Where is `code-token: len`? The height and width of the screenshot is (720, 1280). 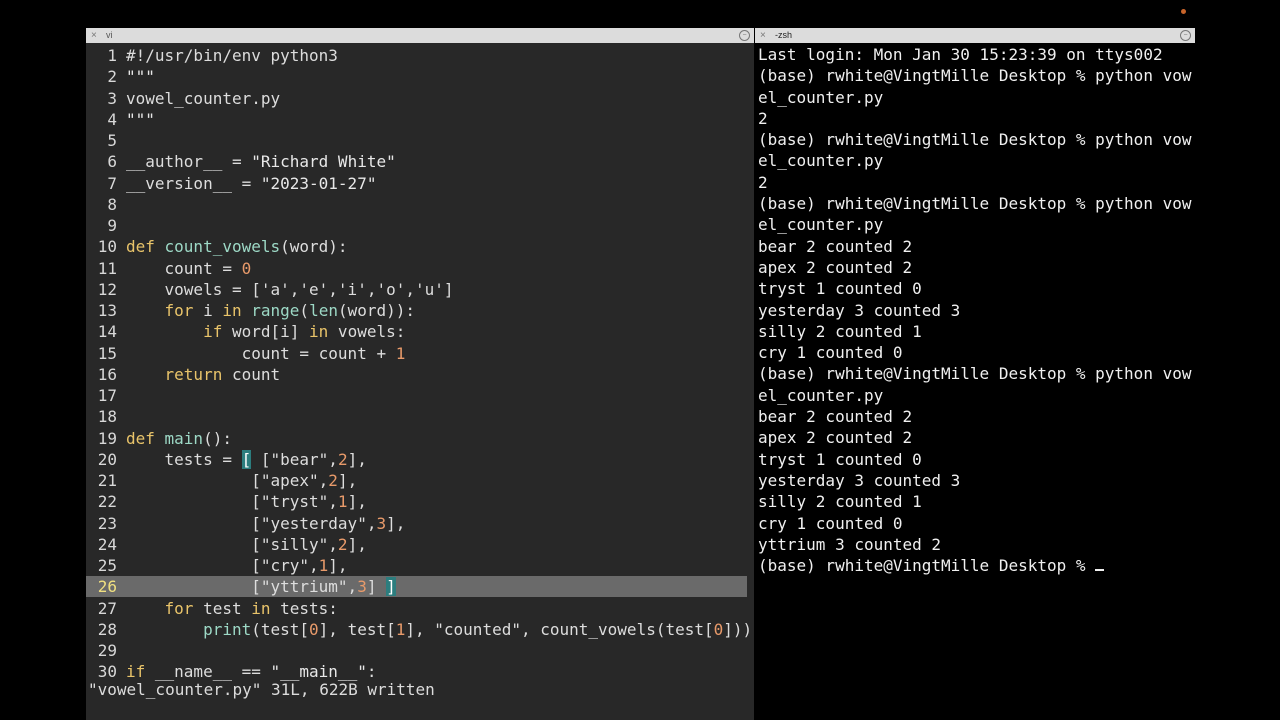 code-token: len is located at coordinates (323, 310).